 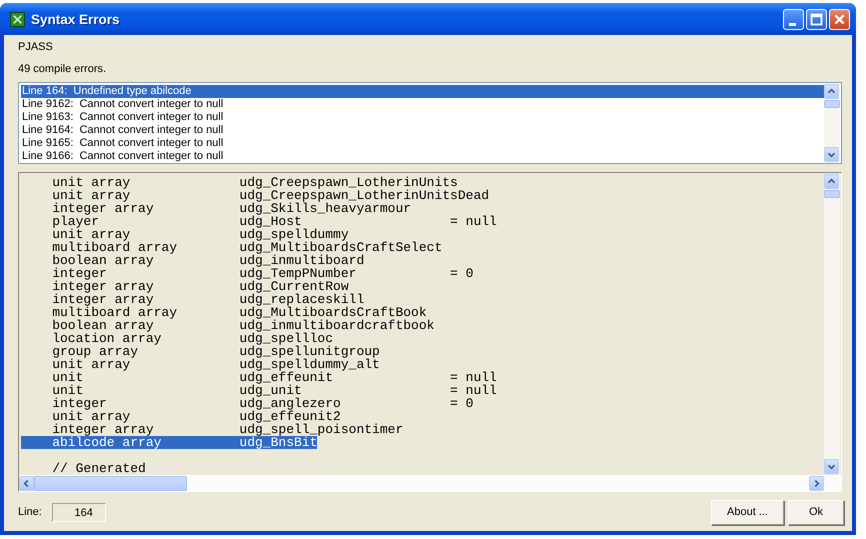 I want to click on error-item: Line 9162: Cannot convert integer to null, so click(x=422, y=104).